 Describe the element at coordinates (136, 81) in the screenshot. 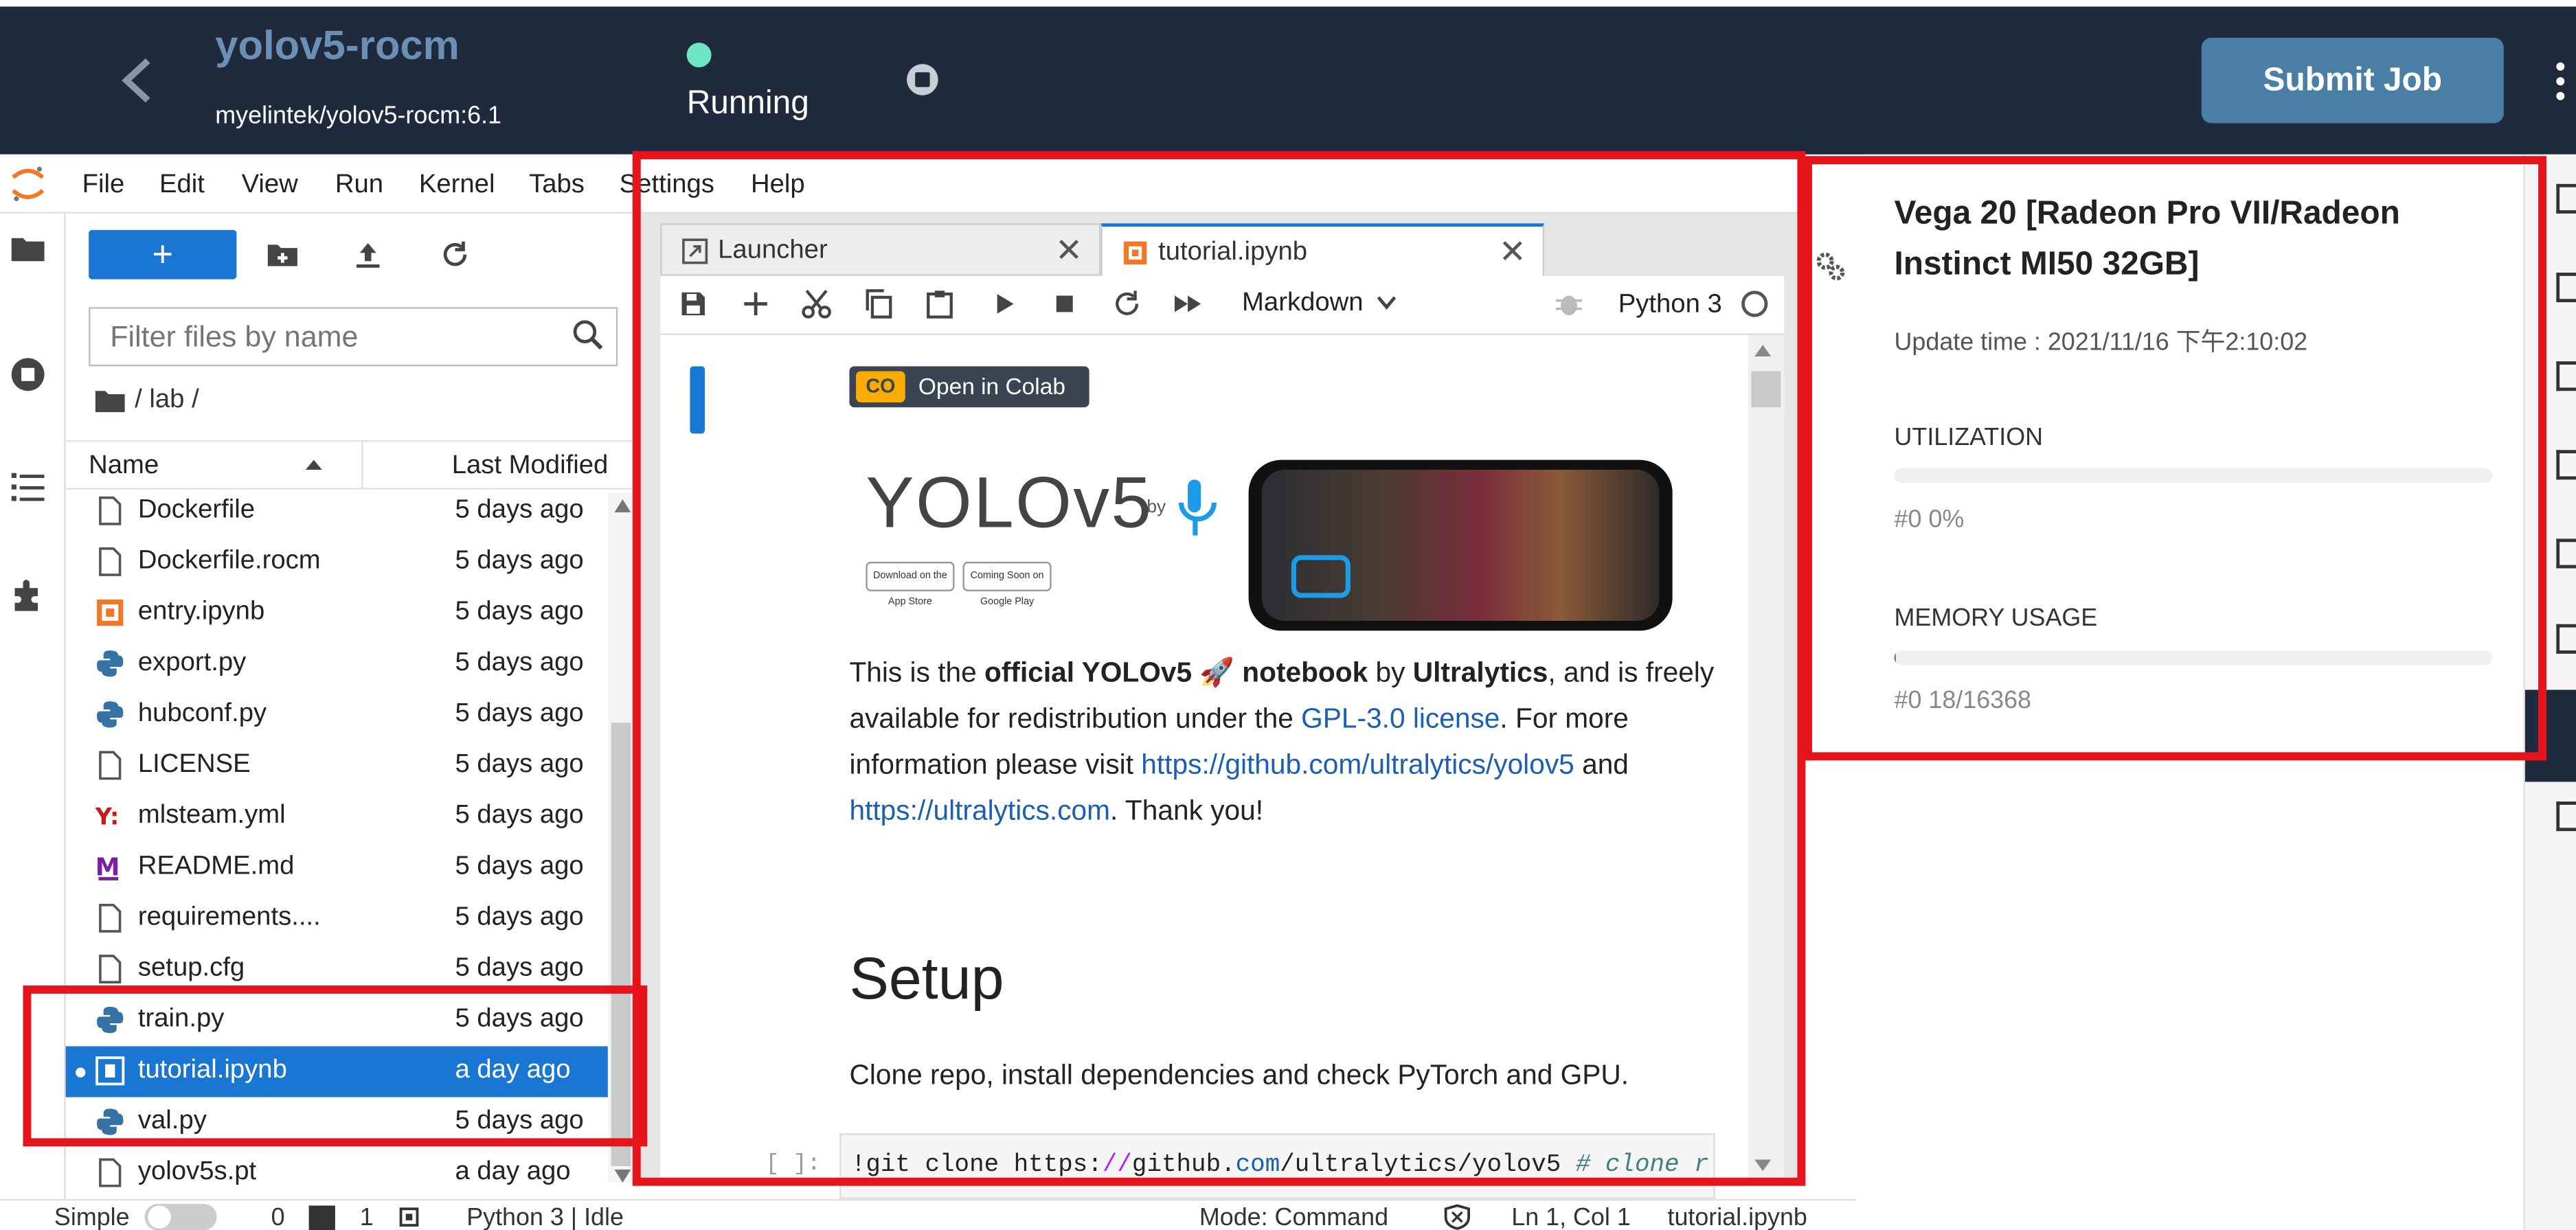

I see `back-arrow-icon` at that location.